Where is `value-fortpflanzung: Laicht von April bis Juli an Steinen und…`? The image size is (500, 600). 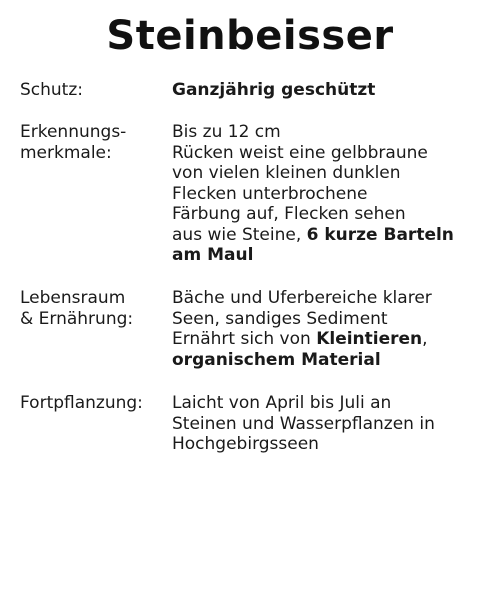
value-fortpflanzung: Laicht von April bis Juli an Steinen und… is located at coordinates (327, 424).